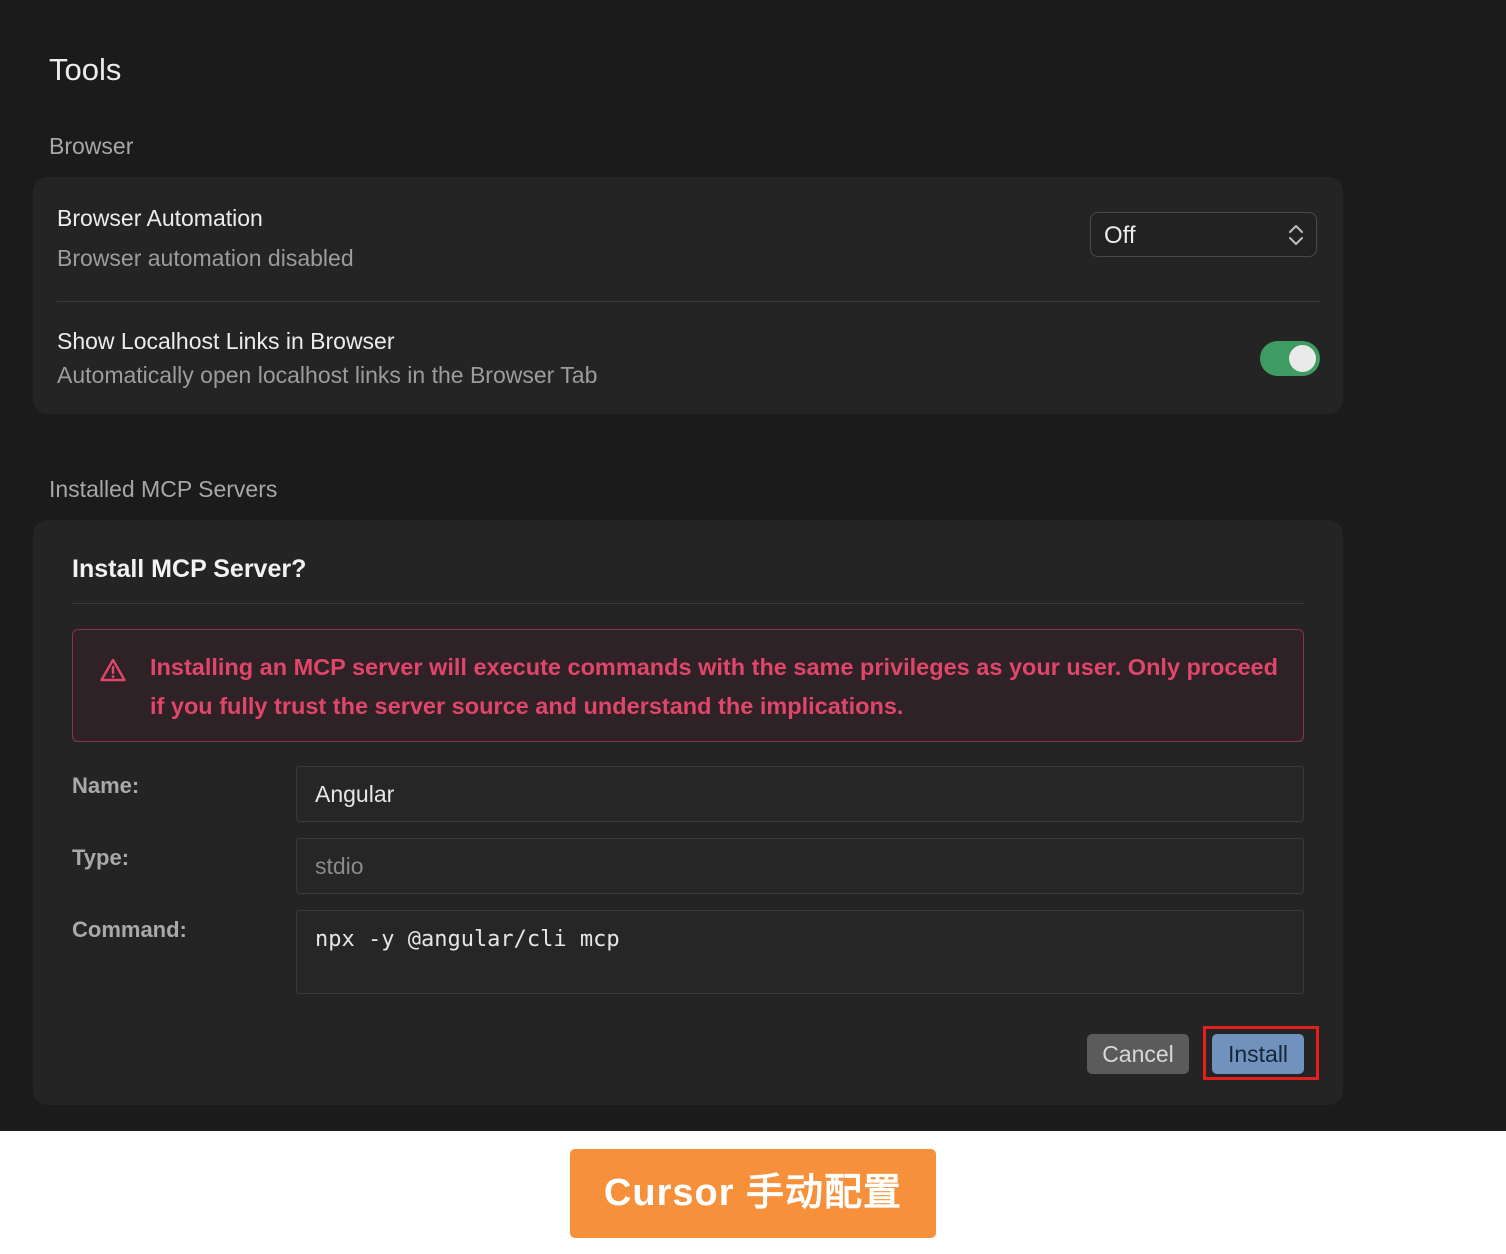 This screenshot has width=1506, height=1254. I want to click on caption-banner: Cursor 手动配置, so click(753, 1193).